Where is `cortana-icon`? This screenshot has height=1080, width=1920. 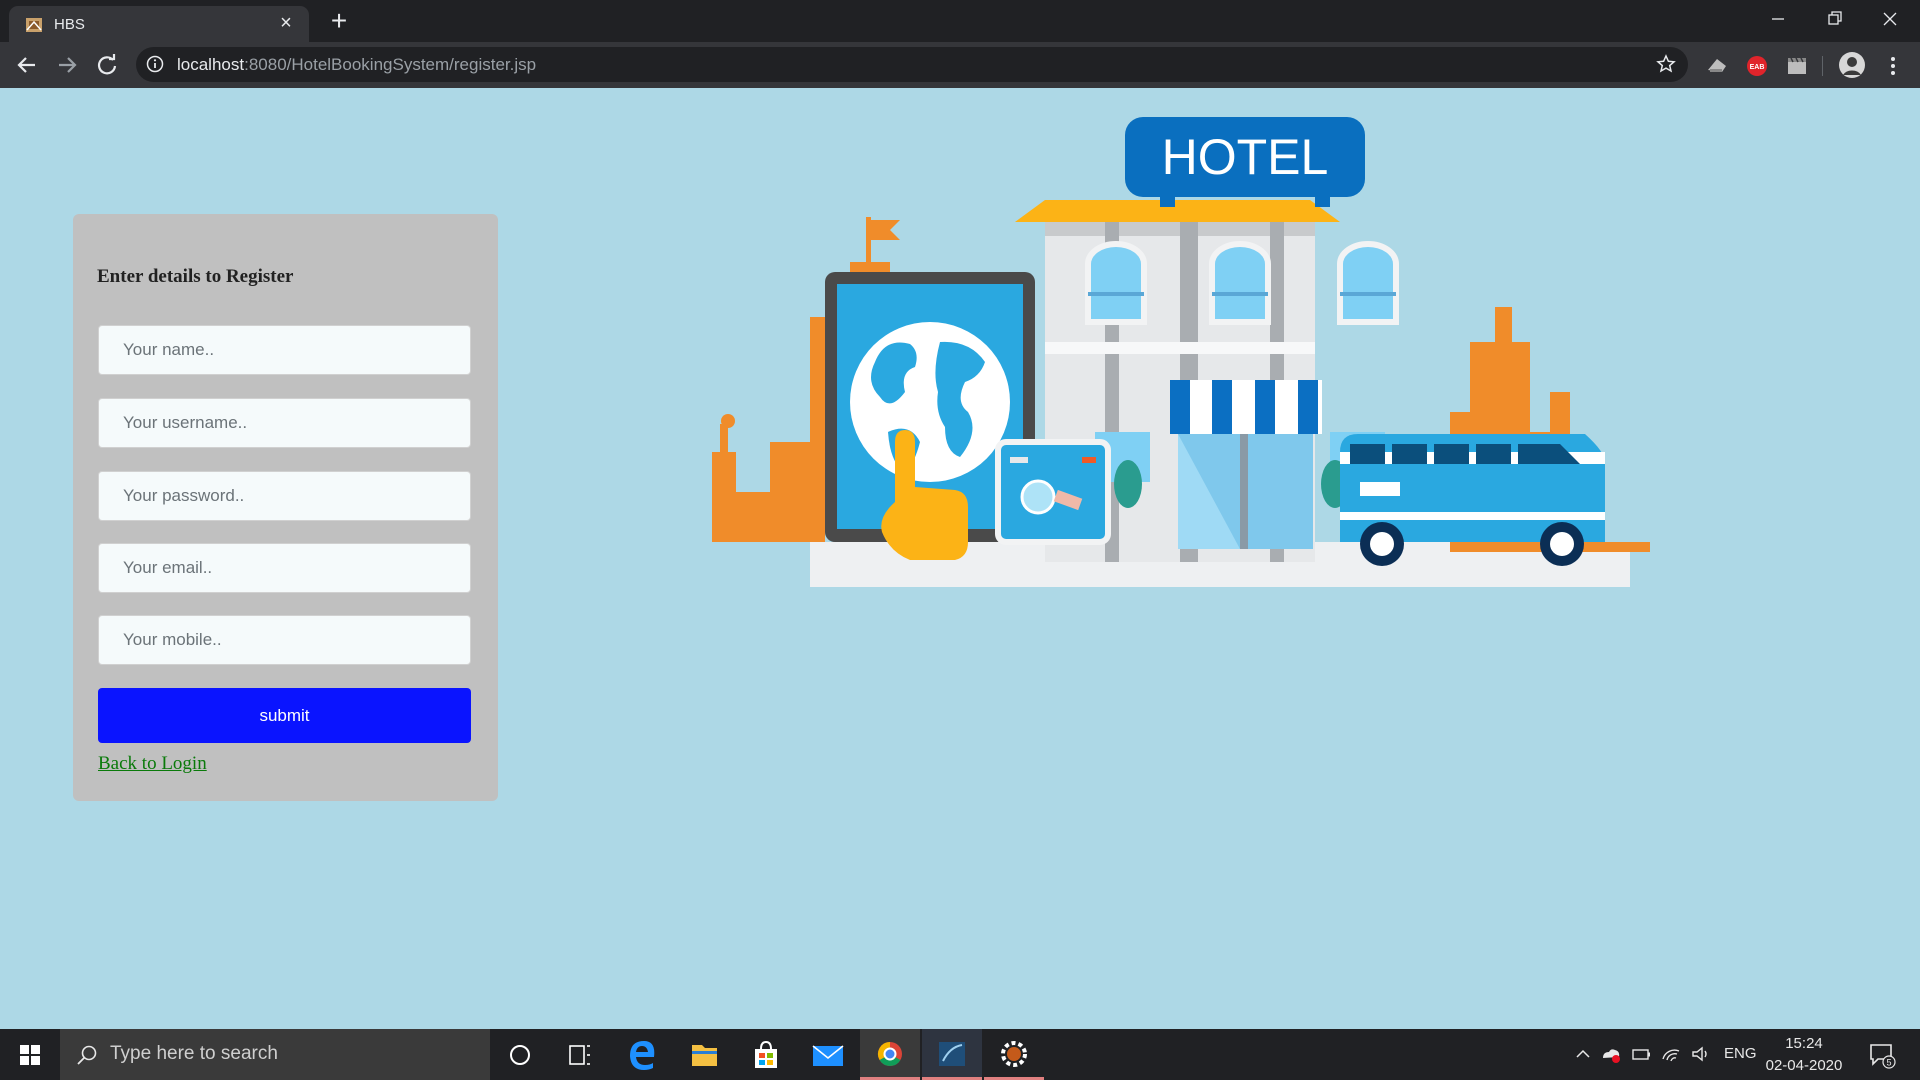
cortana-icon is located at coordinates (520, 1054).